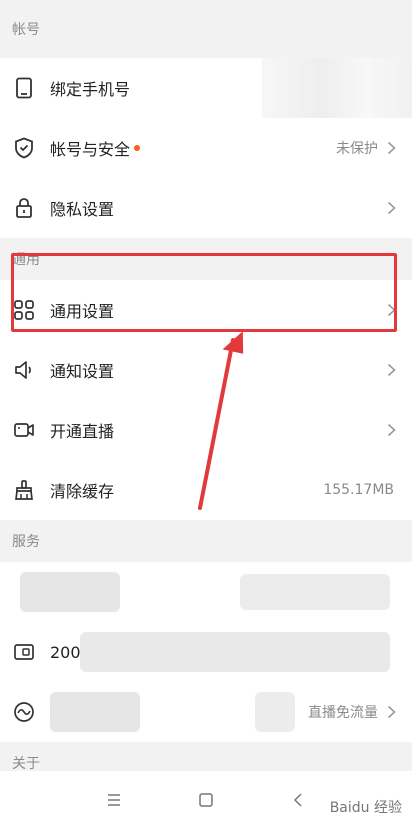 The image size is (412, 829). I want to click on row-value: 未保护, so click(357, 149).